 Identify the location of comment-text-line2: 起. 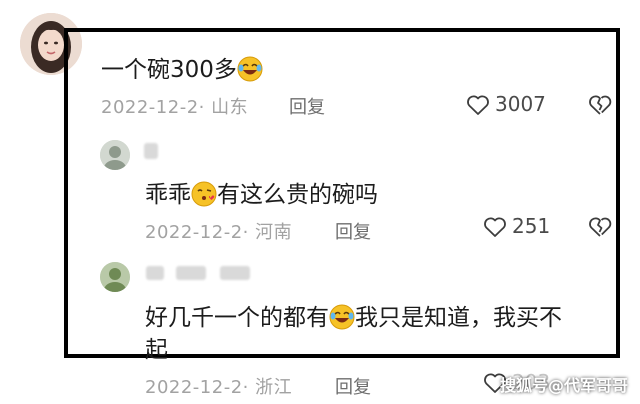
(156, 350).